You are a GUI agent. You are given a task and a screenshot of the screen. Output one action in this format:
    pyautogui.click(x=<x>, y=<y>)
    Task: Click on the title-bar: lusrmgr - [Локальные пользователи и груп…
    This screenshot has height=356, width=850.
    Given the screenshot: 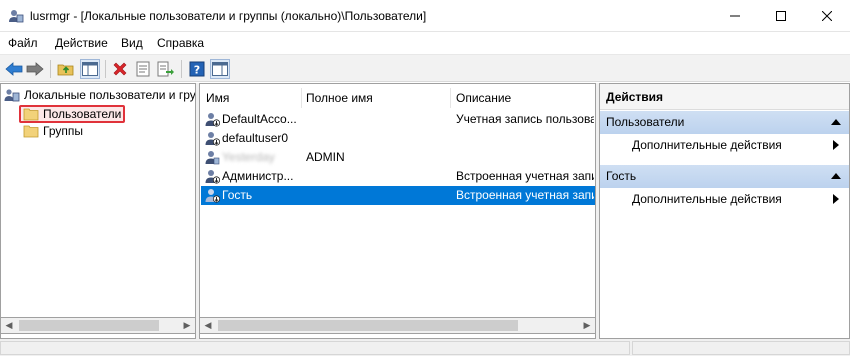 What is the action you would take?
    pyautogui.click(x=425, y=16)
    